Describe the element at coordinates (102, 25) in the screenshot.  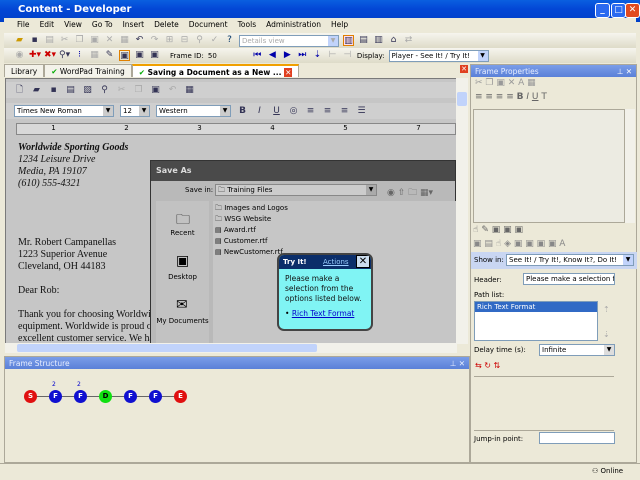
I see `menu-goto: Go To` at that location.